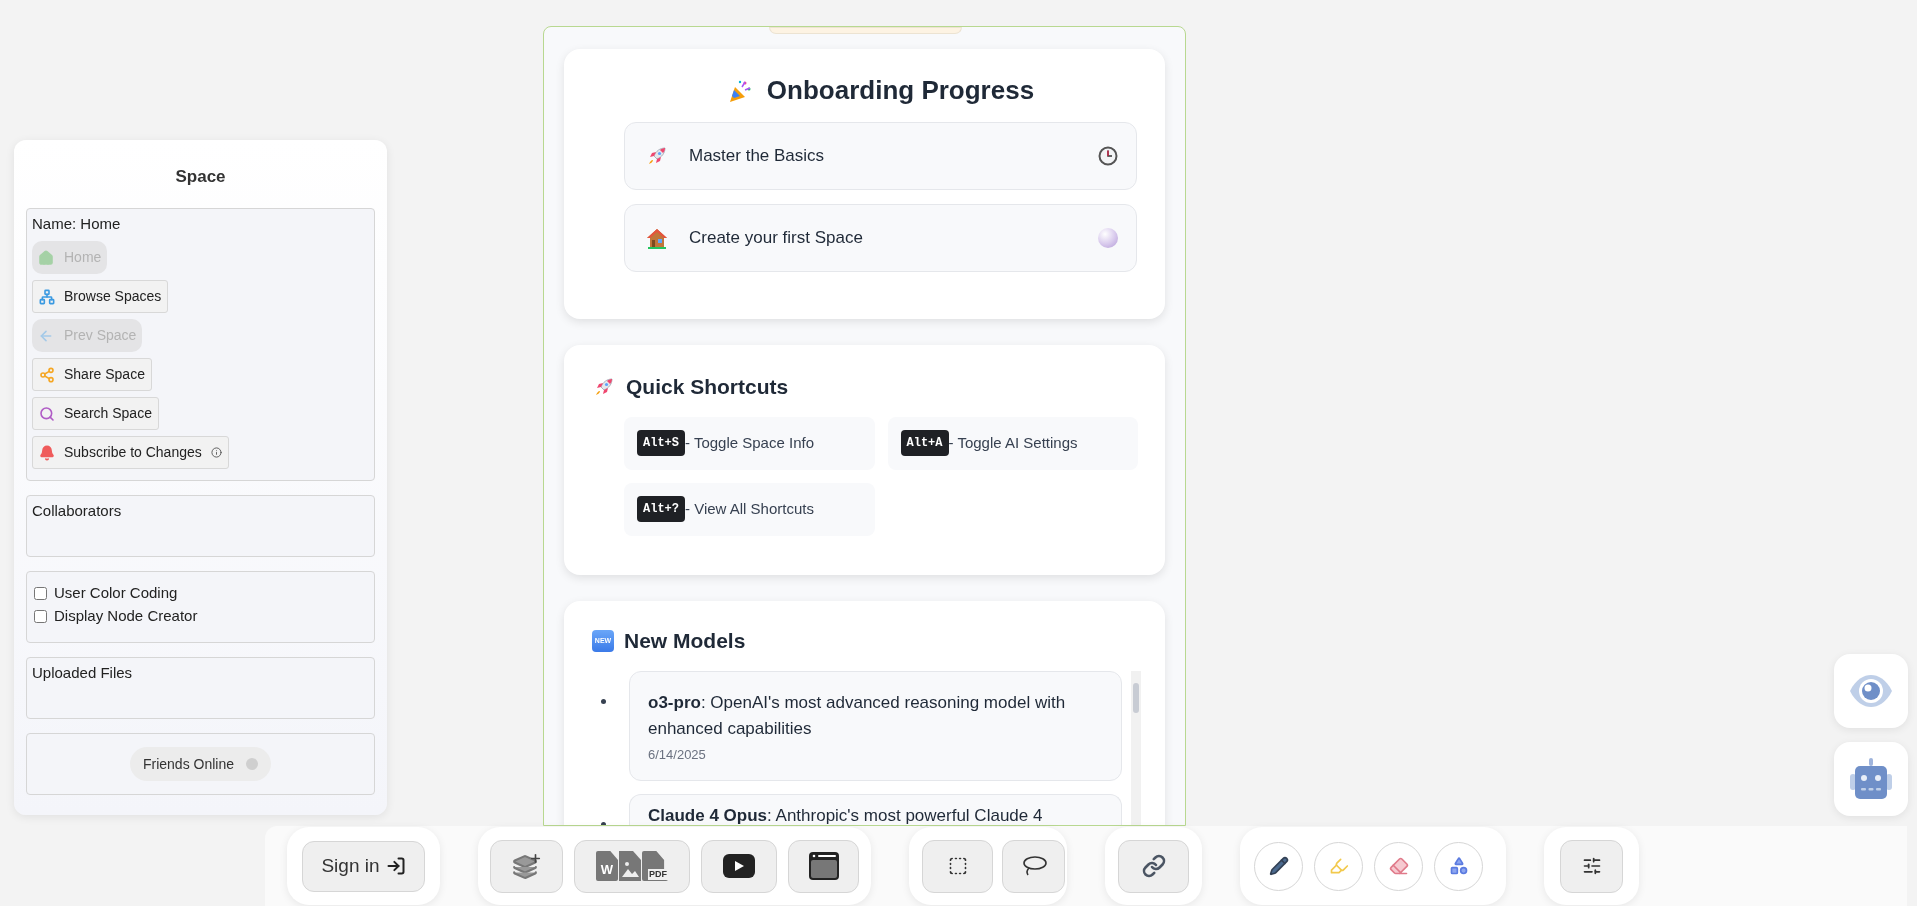  I want to click on onboarding-step: Master the Basics, so click(880, 156).